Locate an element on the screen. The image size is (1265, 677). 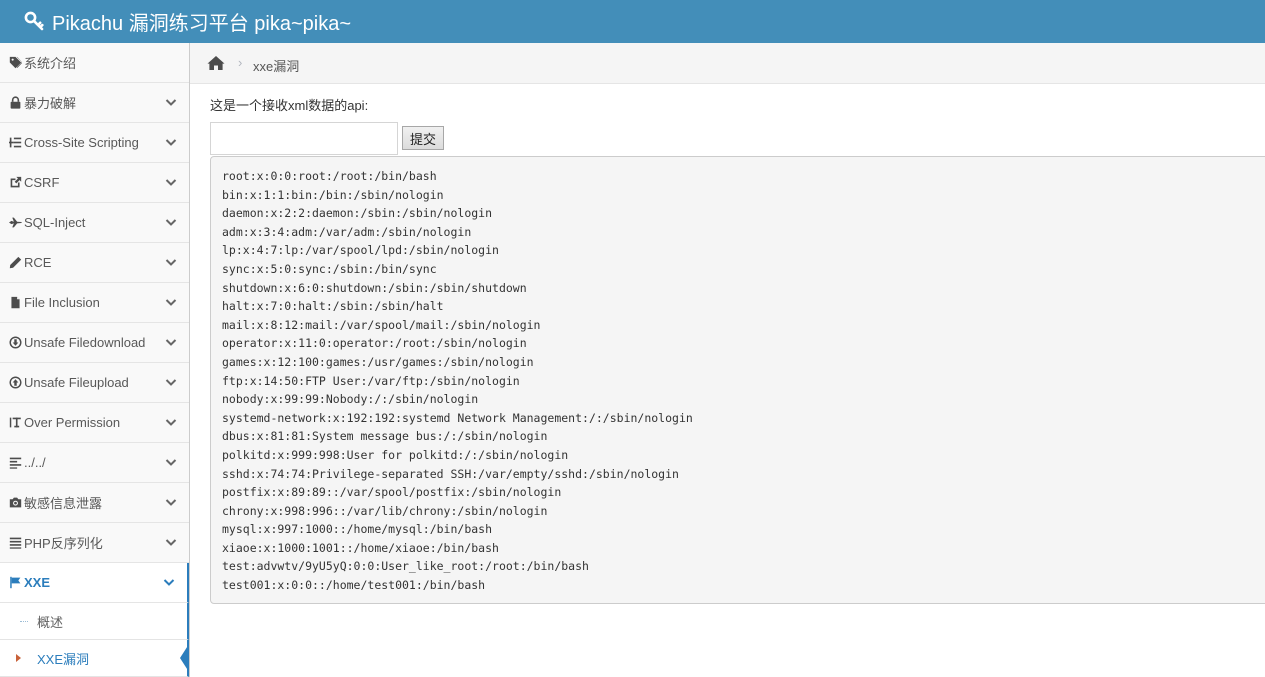
brand-link: Pikachu 漏洞练习平台 pika~pika~ is located at coordinates (188, 21).